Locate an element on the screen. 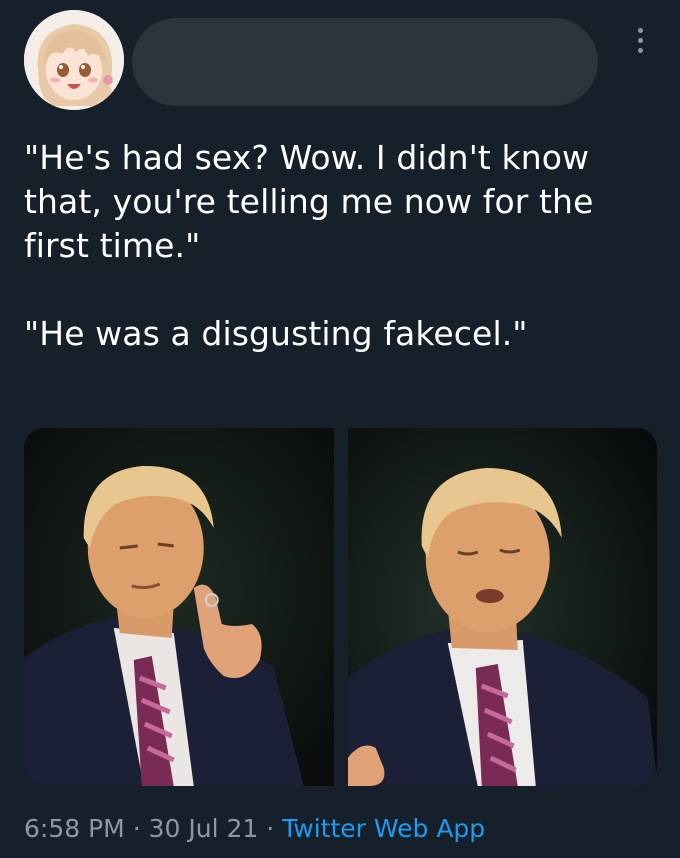  tweet-metadata: 6:58 PM · 30 Jul 21 · Twitter Web App is located at coordinates (254, 829).